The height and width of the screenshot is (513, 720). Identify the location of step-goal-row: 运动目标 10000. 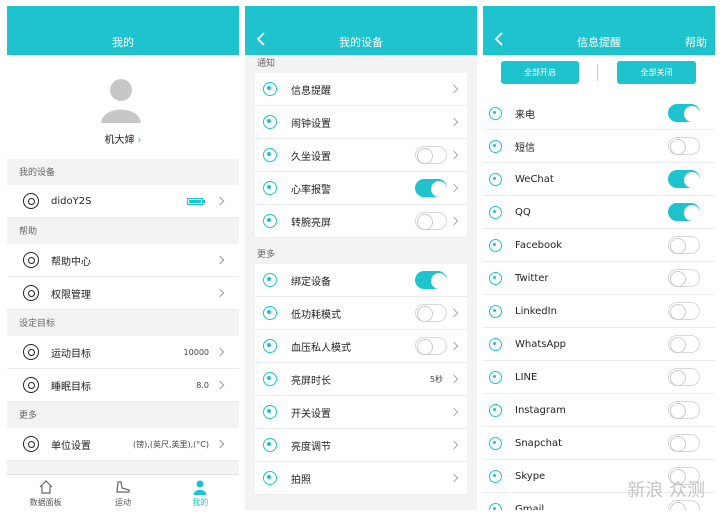
(123, 352).